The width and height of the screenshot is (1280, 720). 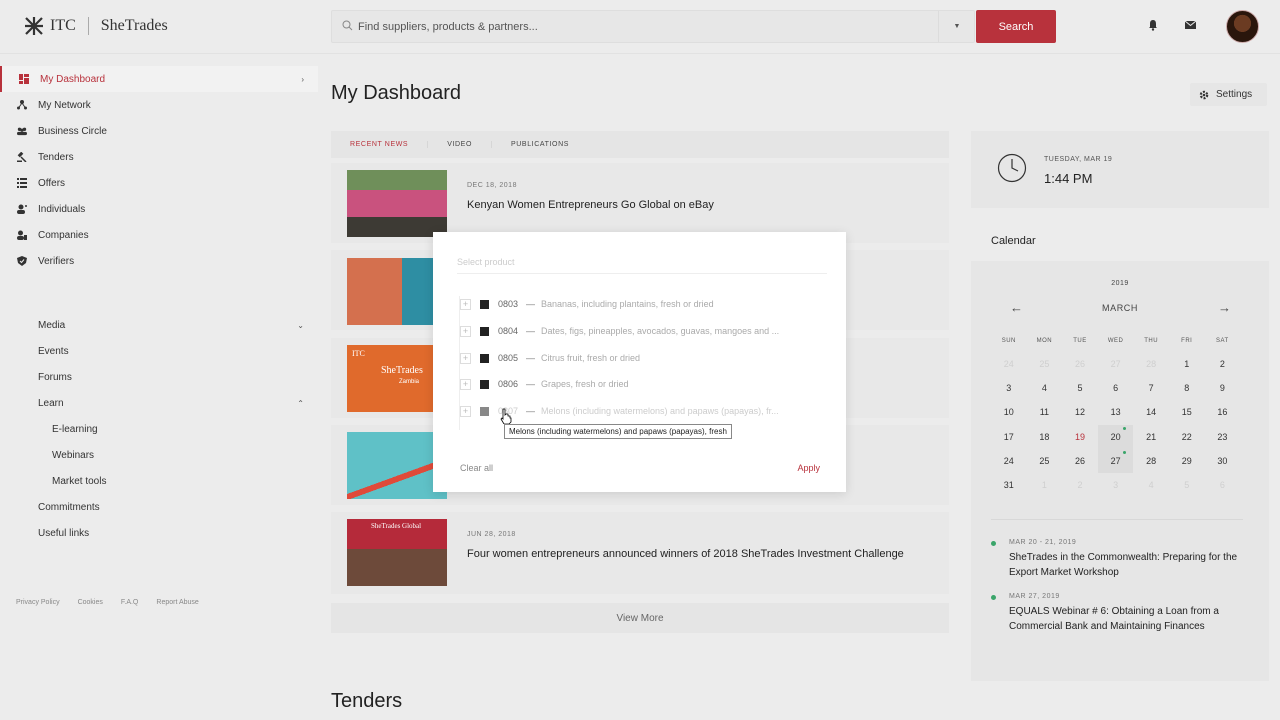 What do you see at coordinates (544, 384) in the screenshot?
I see `product-option: + 0806 — Grapes, fresh or dried` at bounding box center [544, 384].